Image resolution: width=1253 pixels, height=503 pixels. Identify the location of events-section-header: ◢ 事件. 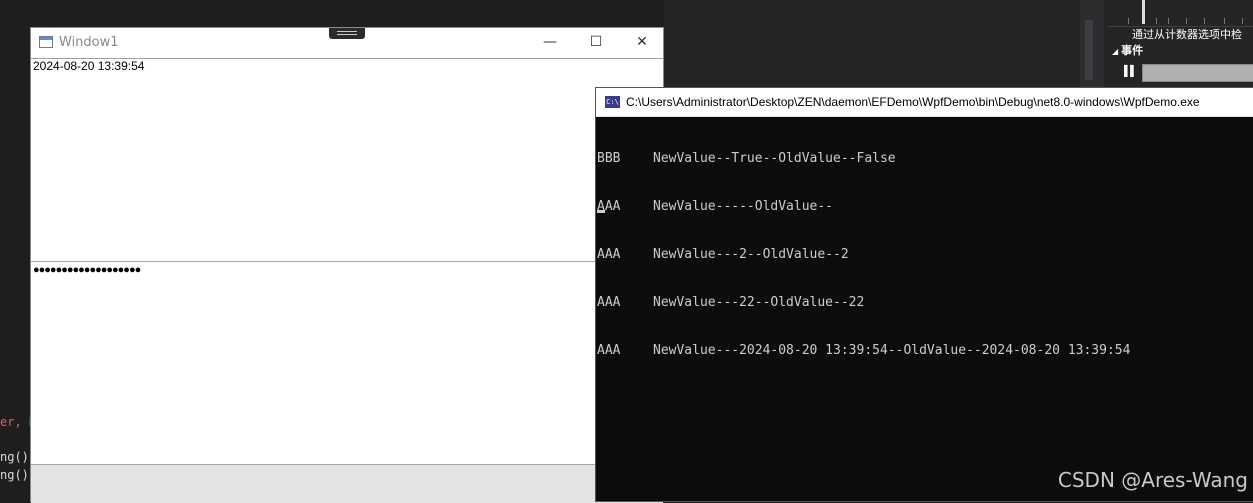
(1127, 50).